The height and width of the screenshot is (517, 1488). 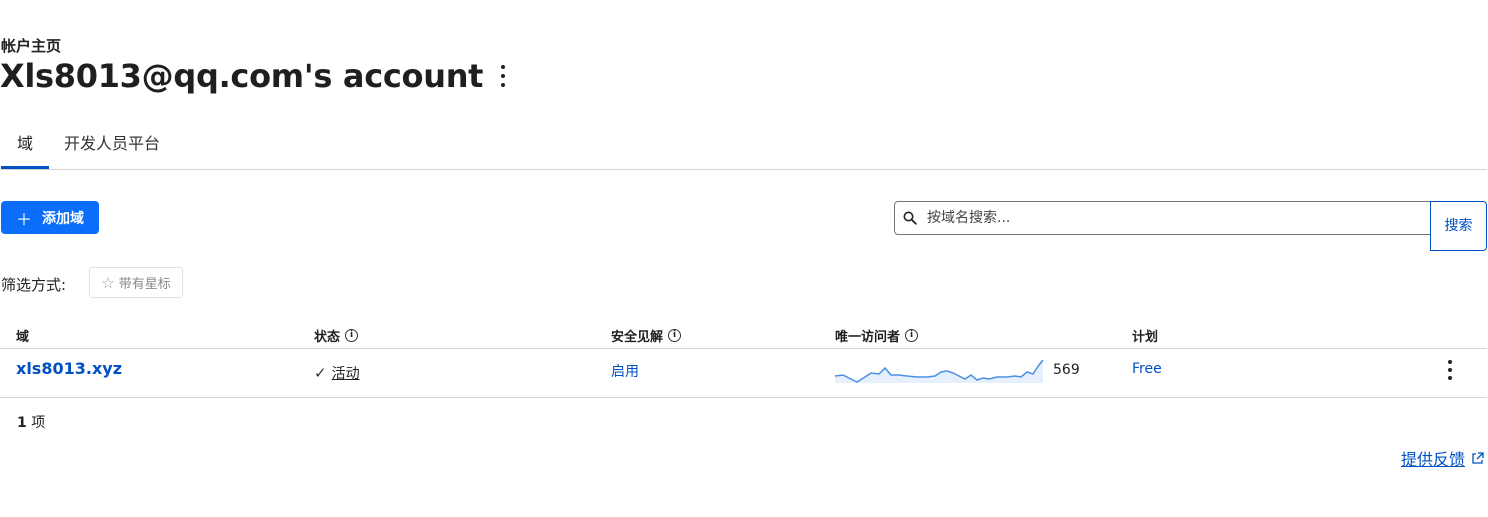 What do you see at coordinates (22, 423) in the screenshot?
I see `item-count-number: 1` at bounding box center [22, 423].